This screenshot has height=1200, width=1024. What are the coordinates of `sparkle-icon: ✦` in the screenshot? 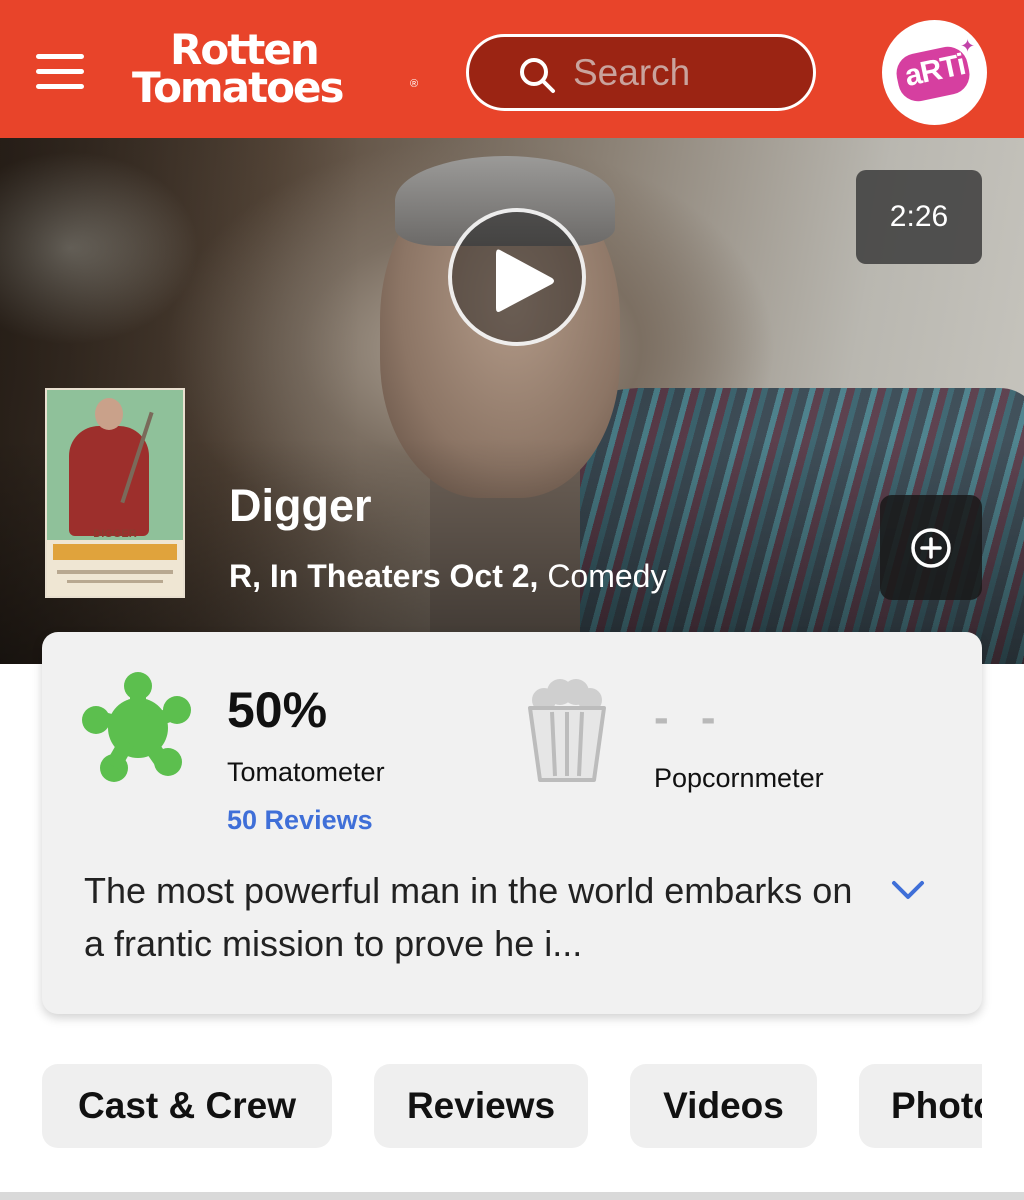 It's located at (968, 46).